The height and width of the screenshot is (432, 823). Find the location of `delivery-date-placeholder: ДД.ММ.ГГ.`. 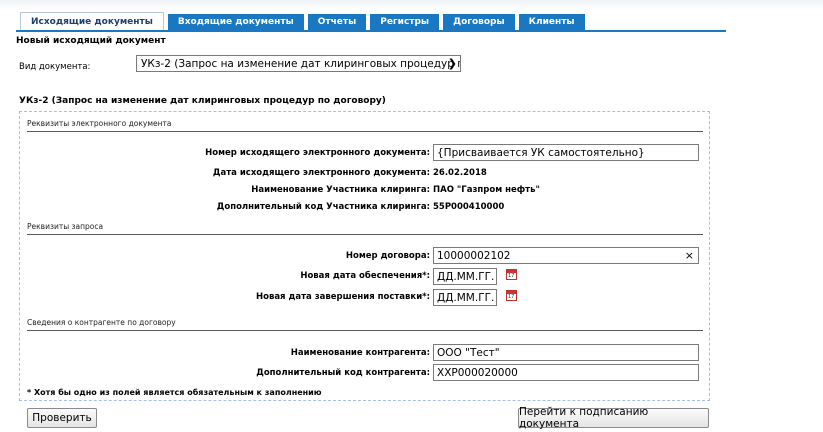

delivery-date-placeholder: ДД.ММ.ГГ. is located at coordinates (466, 297).